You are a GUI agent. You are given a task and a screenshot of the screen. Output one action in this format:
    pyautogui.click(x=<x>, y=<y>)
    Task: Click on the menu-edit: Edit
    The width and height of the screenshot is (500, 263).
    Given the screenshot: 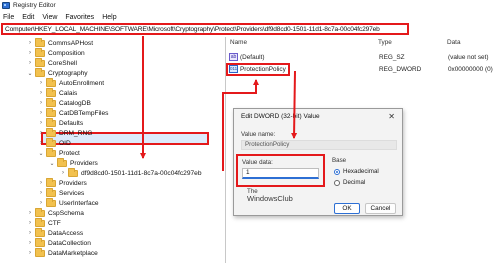 What is the action you would take?
    pyautogui.click(x=28, y=17)
    